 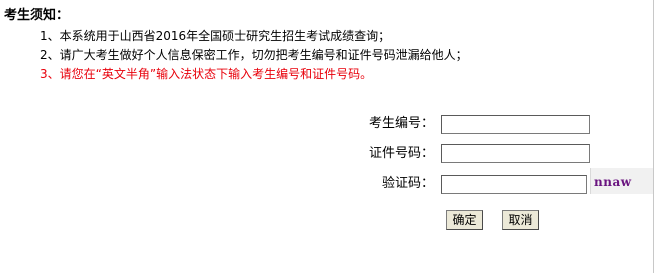 What do you see at coordinates (401, 153) in the screenshot?
I see `id-number-label: 证件号码：` at bounding box center [401, 153].